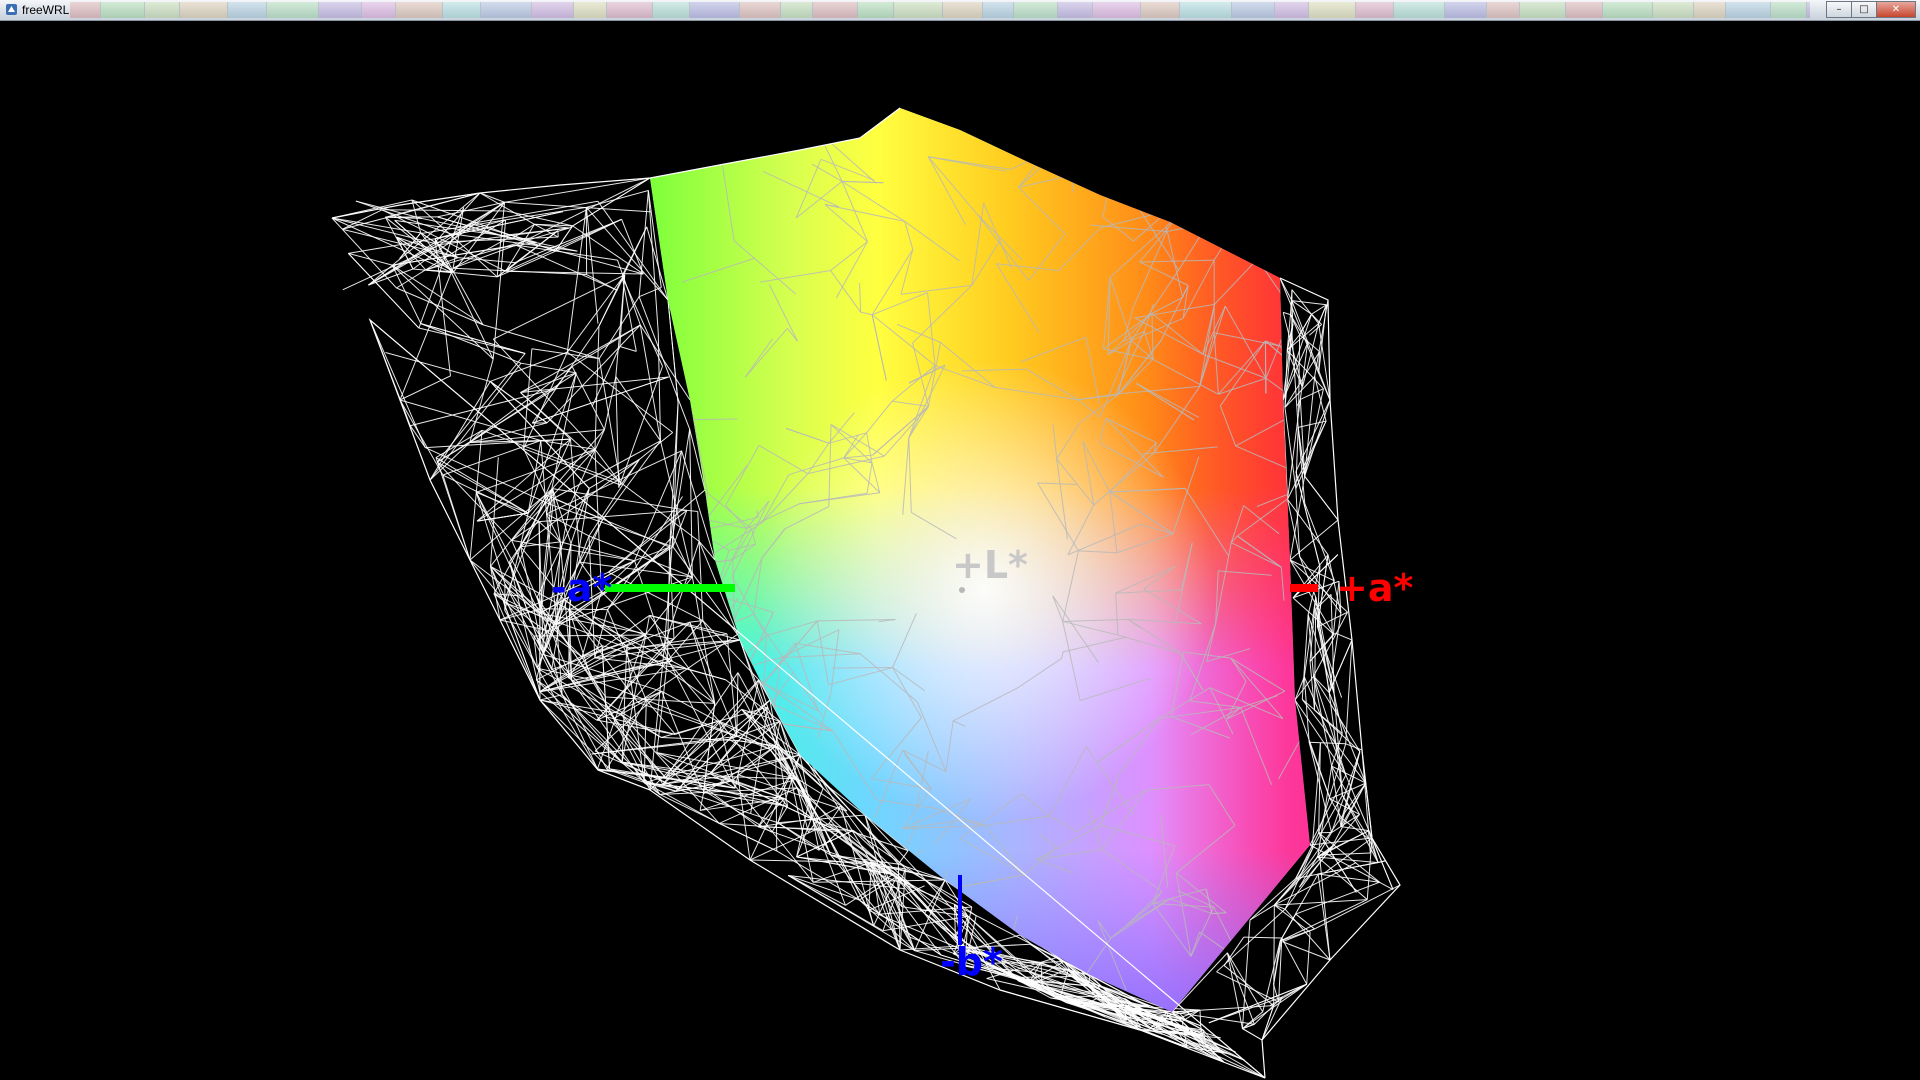 The width and height of the screenshot is (1920, 1080). What do you see at coordinates (990, 565) in the screenshot?
I see `pos-l-axis-label: +L*` at bounding box center [990, 565].